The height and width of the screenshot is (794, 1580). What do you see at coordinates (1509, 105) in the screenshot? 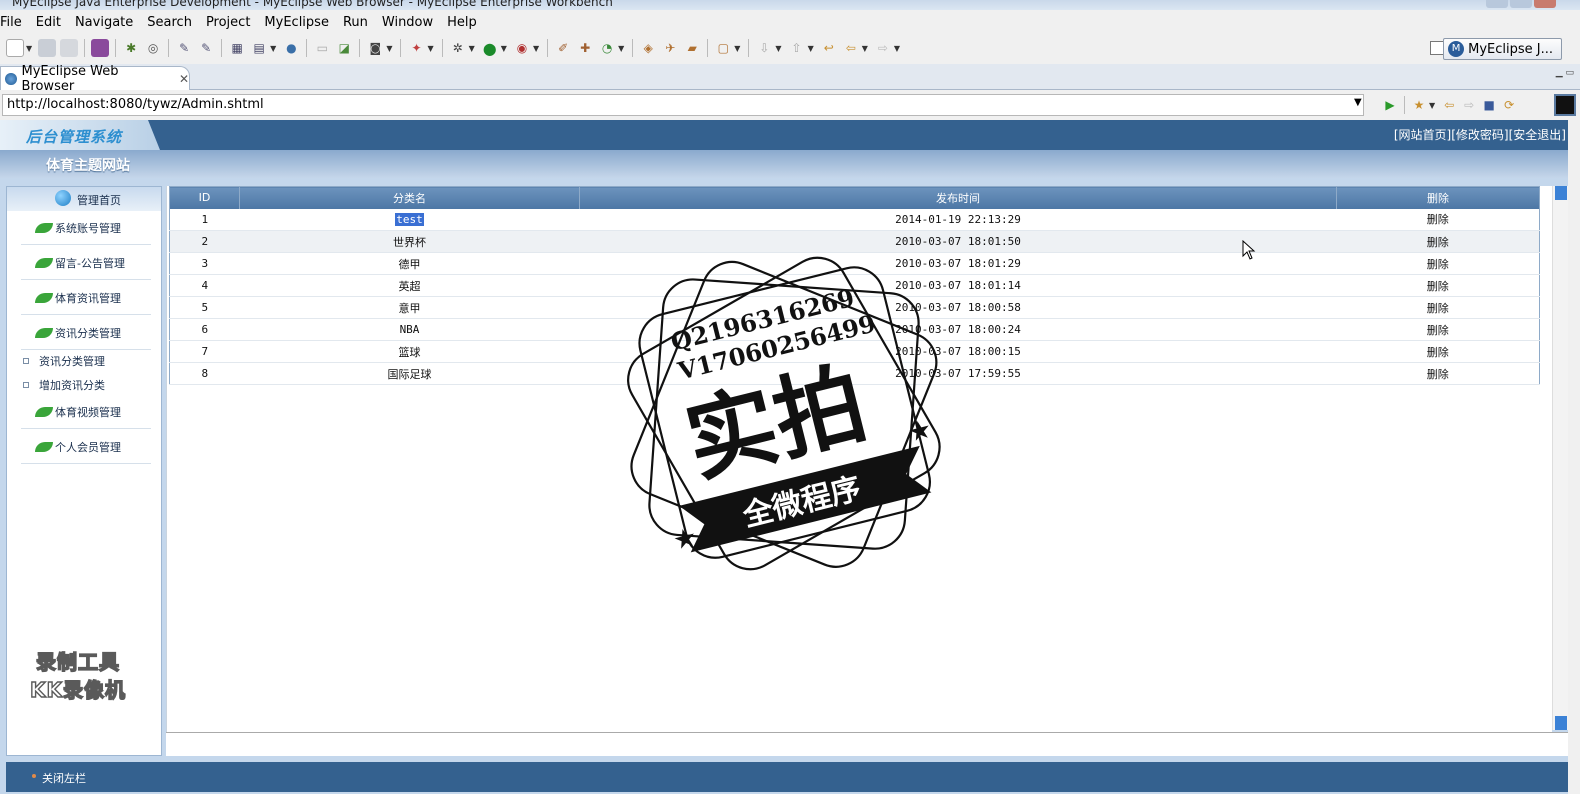
I see `refresh-icon: ⟳` at bounding box center [1509, 105].